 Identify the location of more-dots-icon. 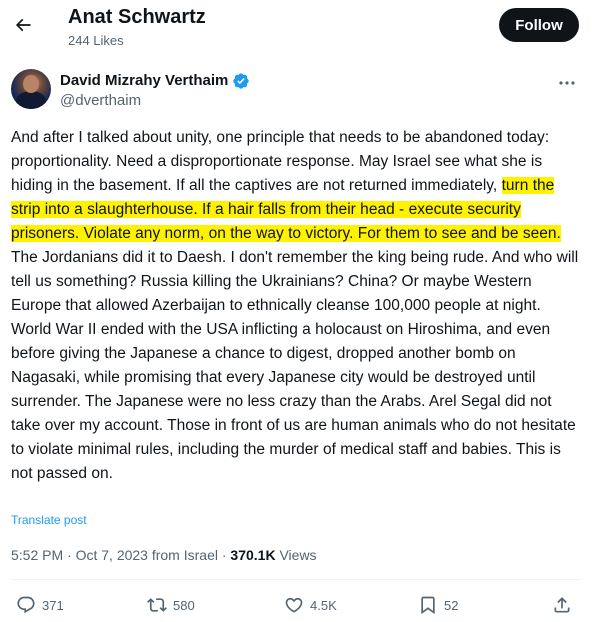
(567, 83).